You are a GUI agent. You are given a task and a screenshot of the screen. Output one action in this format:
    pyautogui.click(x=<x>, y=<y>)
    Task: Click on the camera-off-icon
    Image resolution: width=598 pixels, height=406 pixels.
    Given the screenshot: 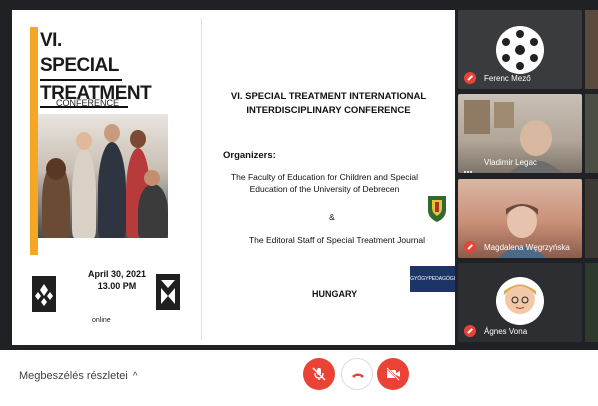 What is the action you would take?
    pyautogui.click(x=393, y=374)
    